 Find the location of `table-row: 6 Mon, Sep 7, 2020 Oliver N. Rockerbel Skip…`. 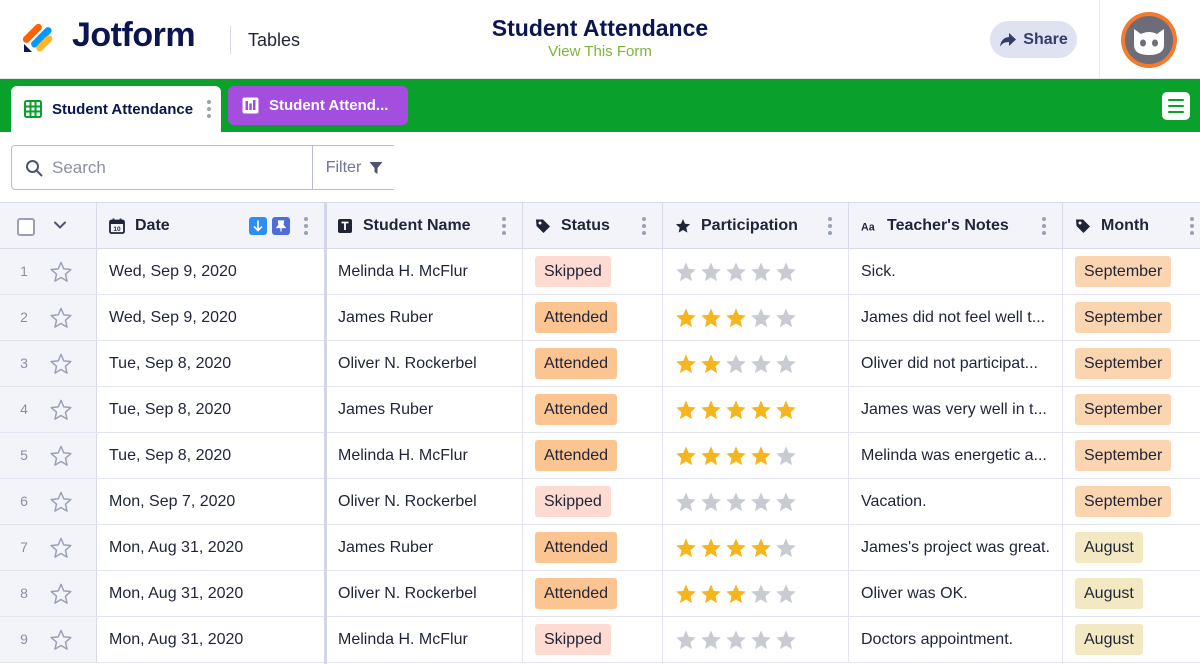

table-row: 6 Mon, Sep 7, 2020 Oliver N. Rockerbel Skip… is located at coordinates (600, 502).